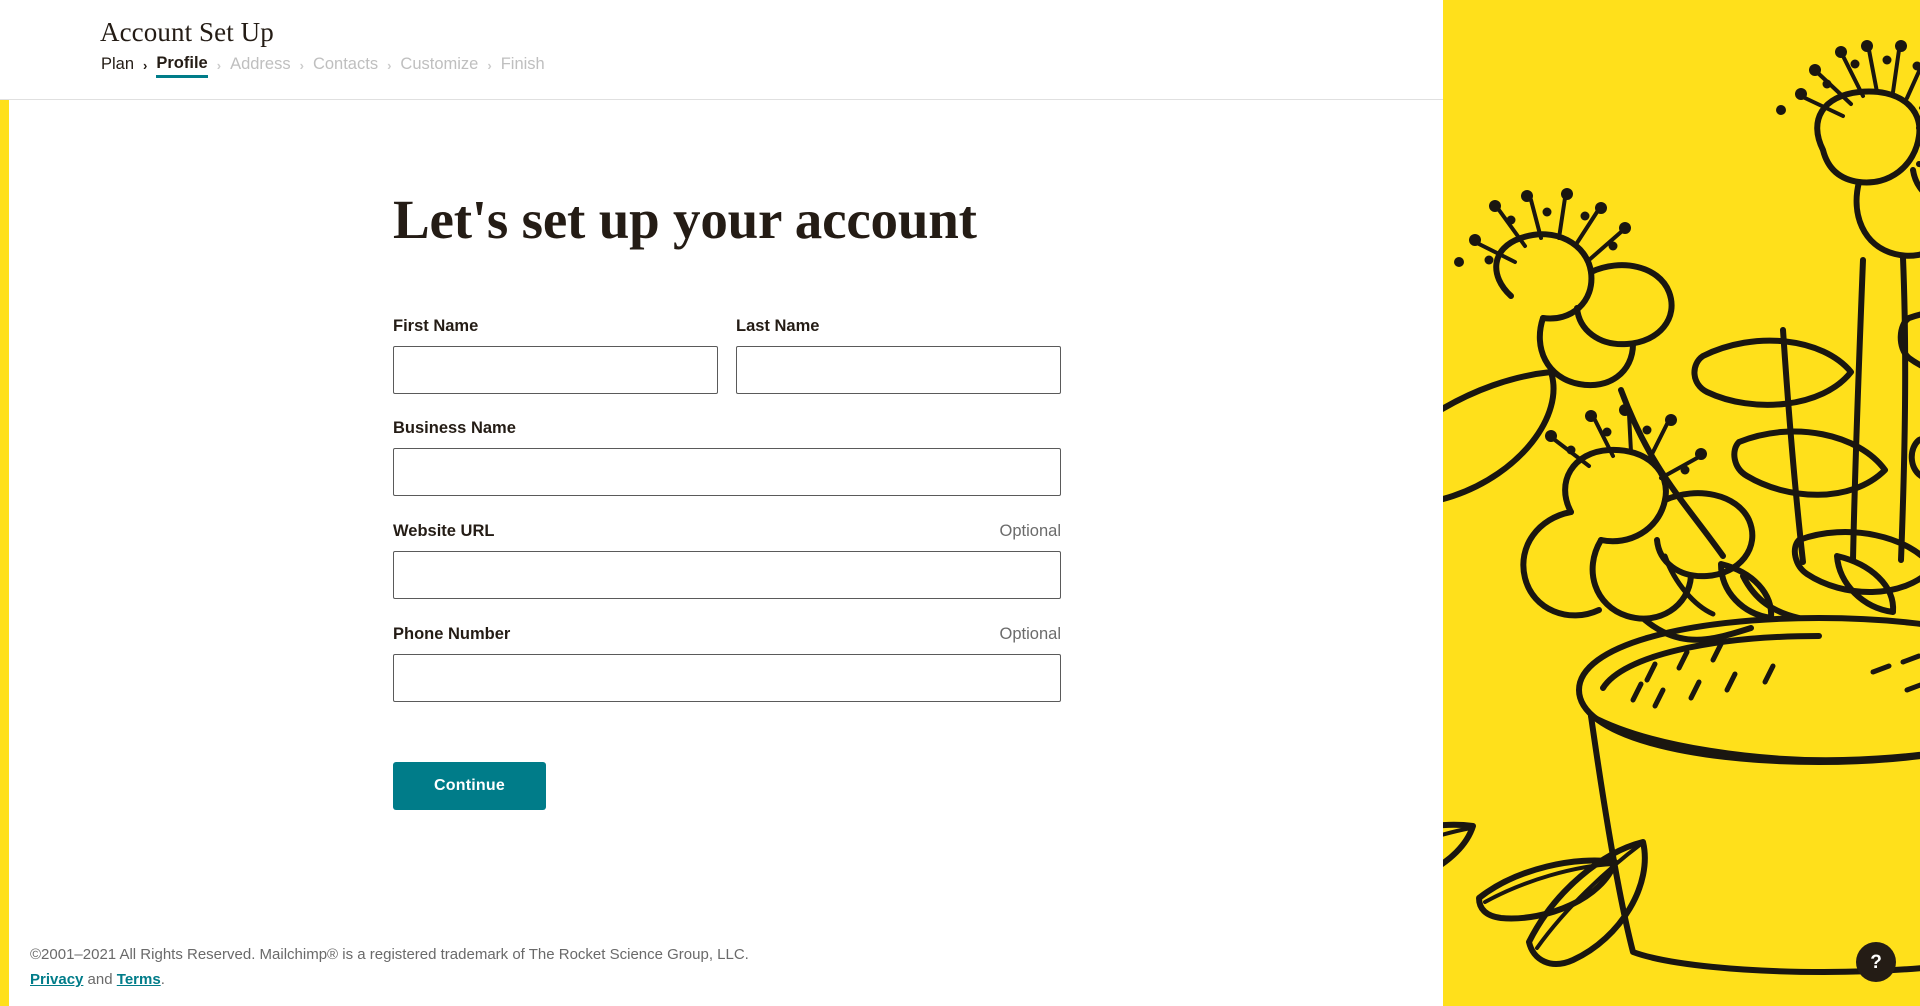 Image resolution: width=1920 pixels, height=1006 pixels. I want to click on privacy-link: Privacy, so click(56, 979).